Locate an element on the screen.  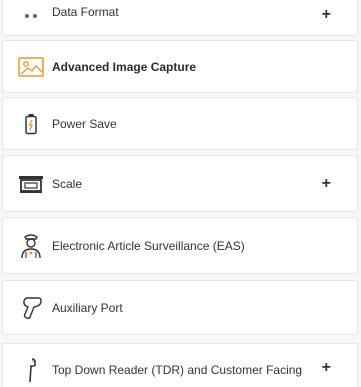
menu-item-label: Scale is located at coordinates (67, 183).